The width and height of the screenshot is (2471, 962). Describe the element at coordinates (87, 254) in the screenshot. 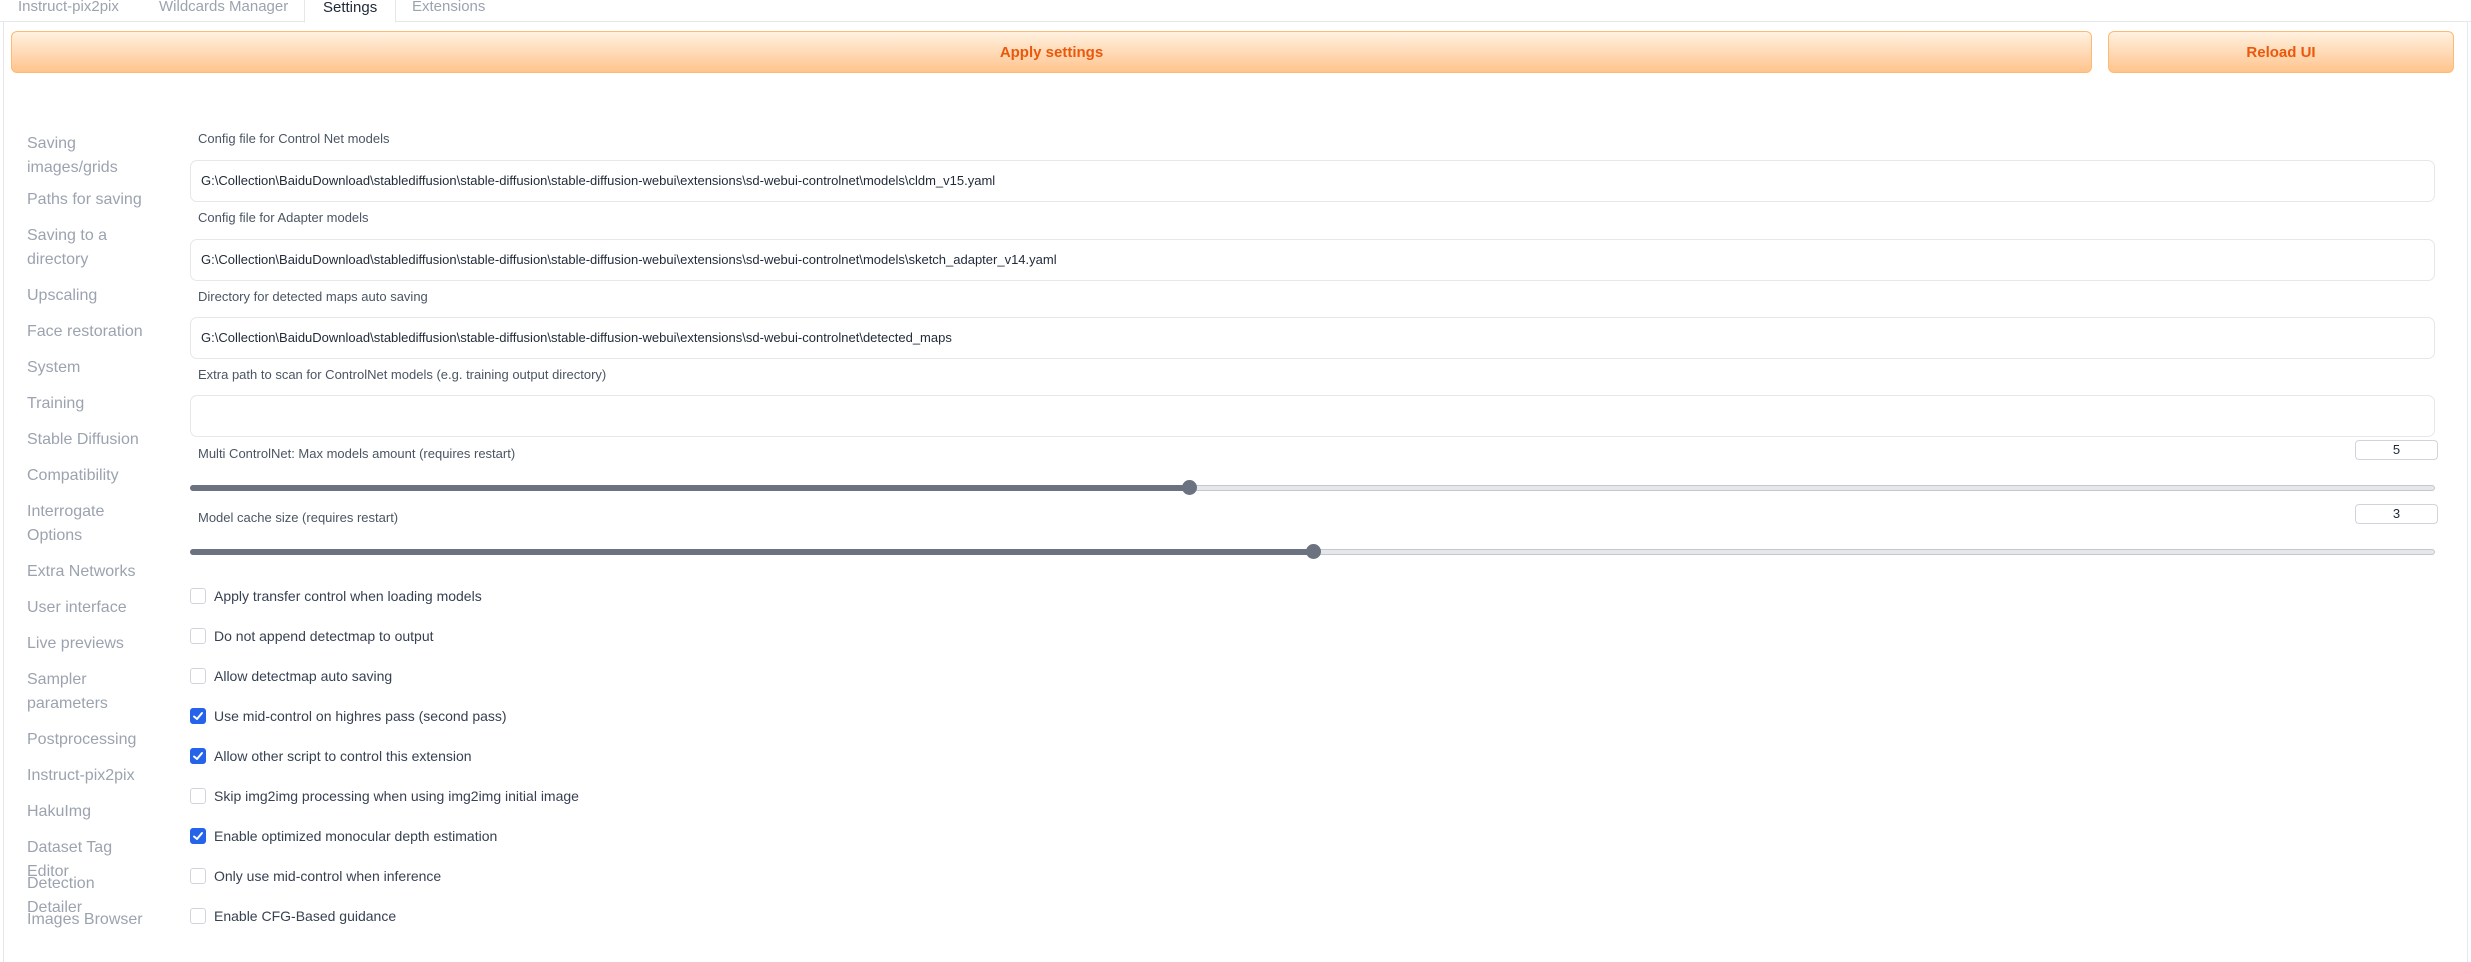

I see `sidebar-item-saving-to-directory: Saving to a directory` at that location.